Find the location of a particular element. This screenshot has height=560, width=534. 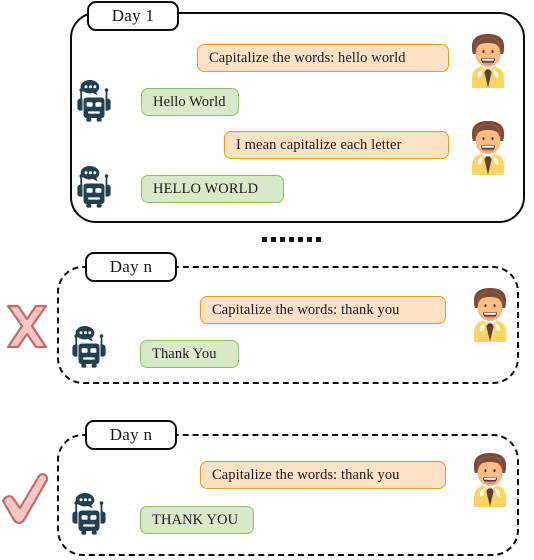

day-label-chip-2: Day n is located at coordinates (131, 267).